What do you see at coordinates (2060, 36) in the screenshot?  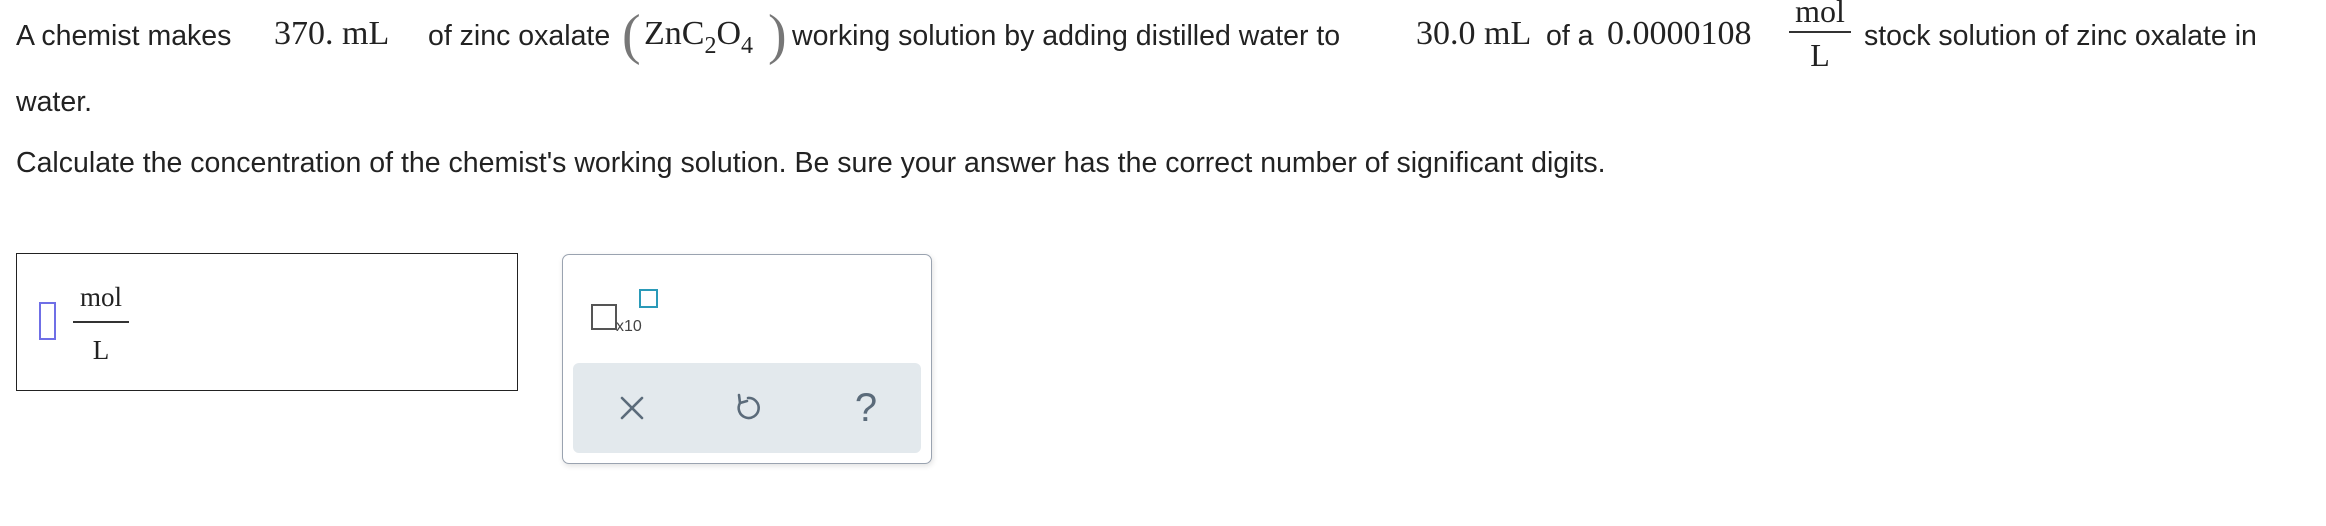 I see `stock-solution-text: stock solution of zinc oxalate in` at bounding box center [2060, 36].